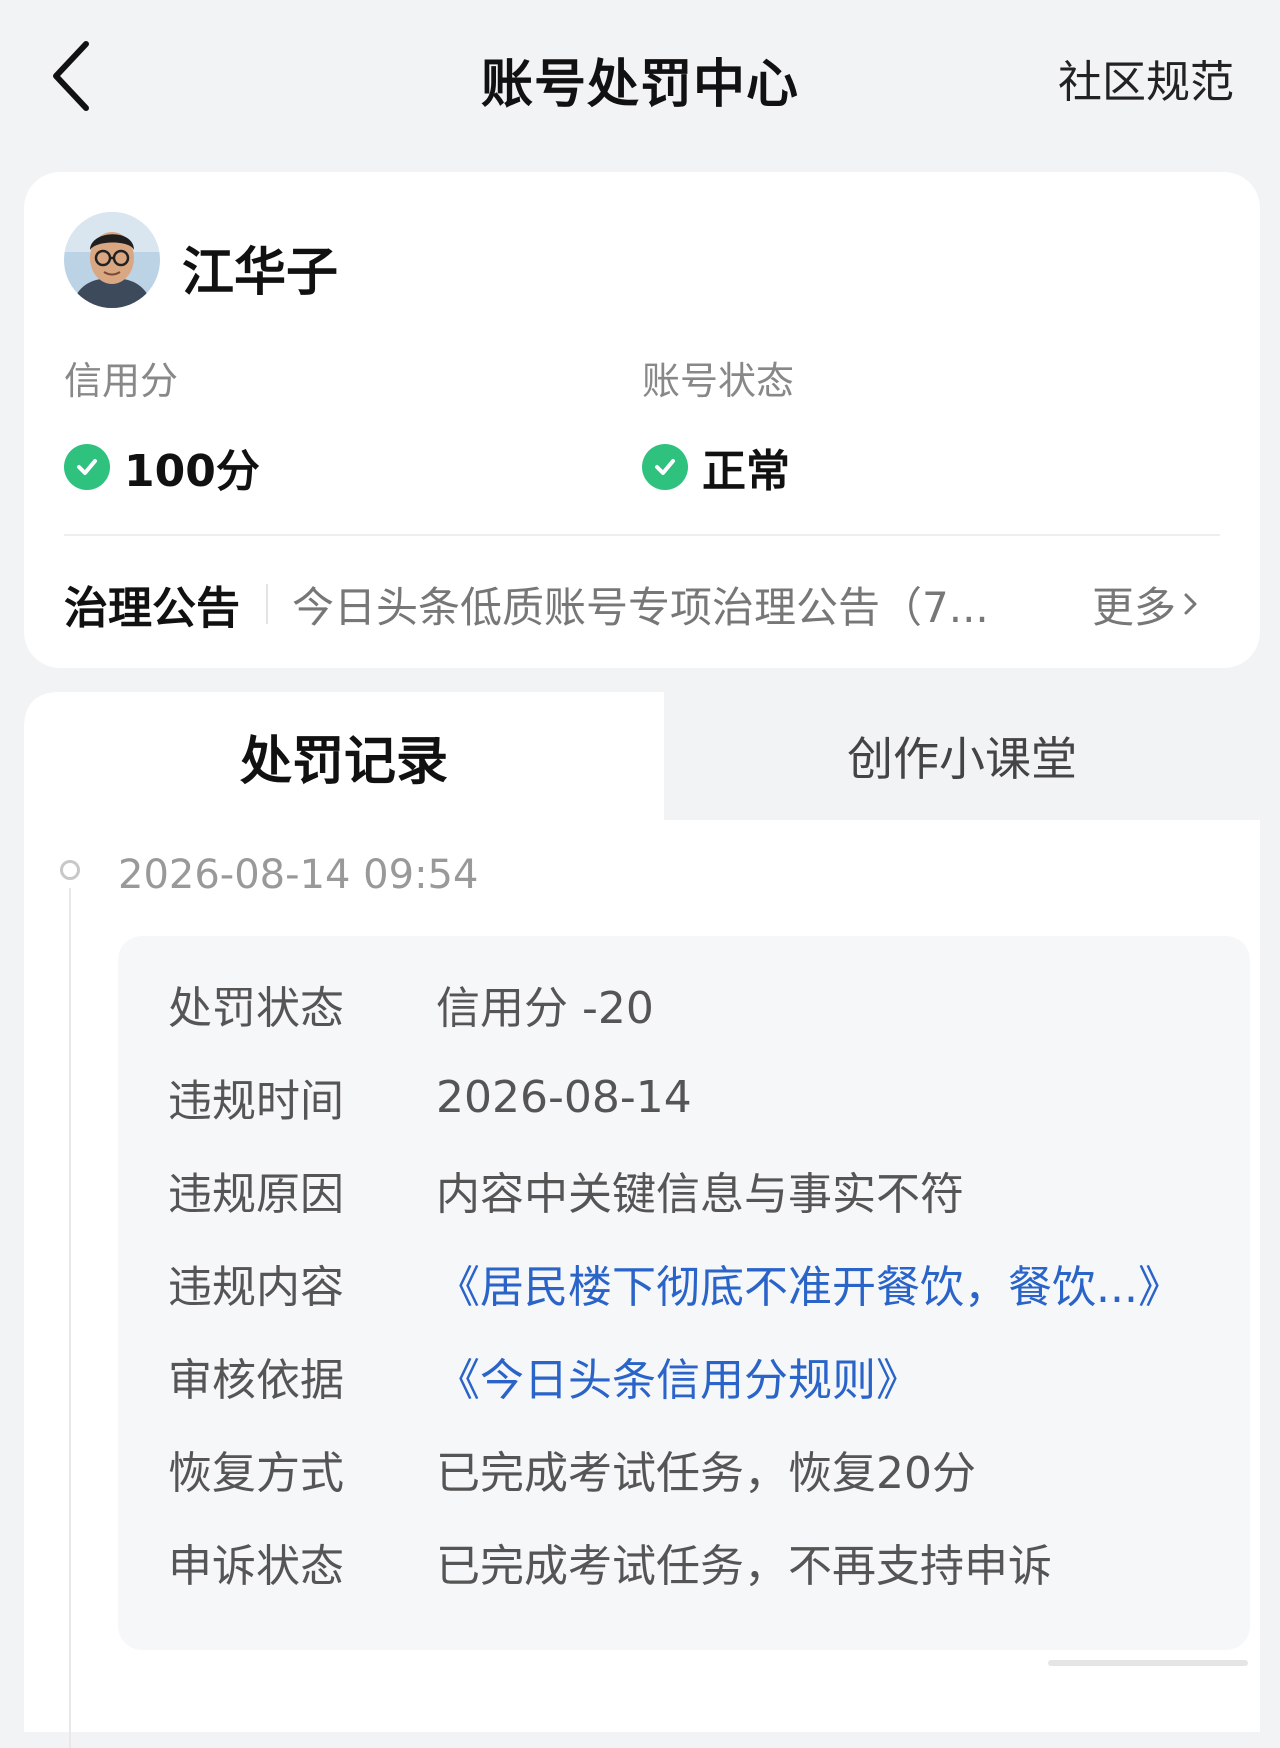  What do you see at coordinates (256, 1287) in the screenshot?
I see `detail-key: 违规内容` at bounding box center [256, 1287].